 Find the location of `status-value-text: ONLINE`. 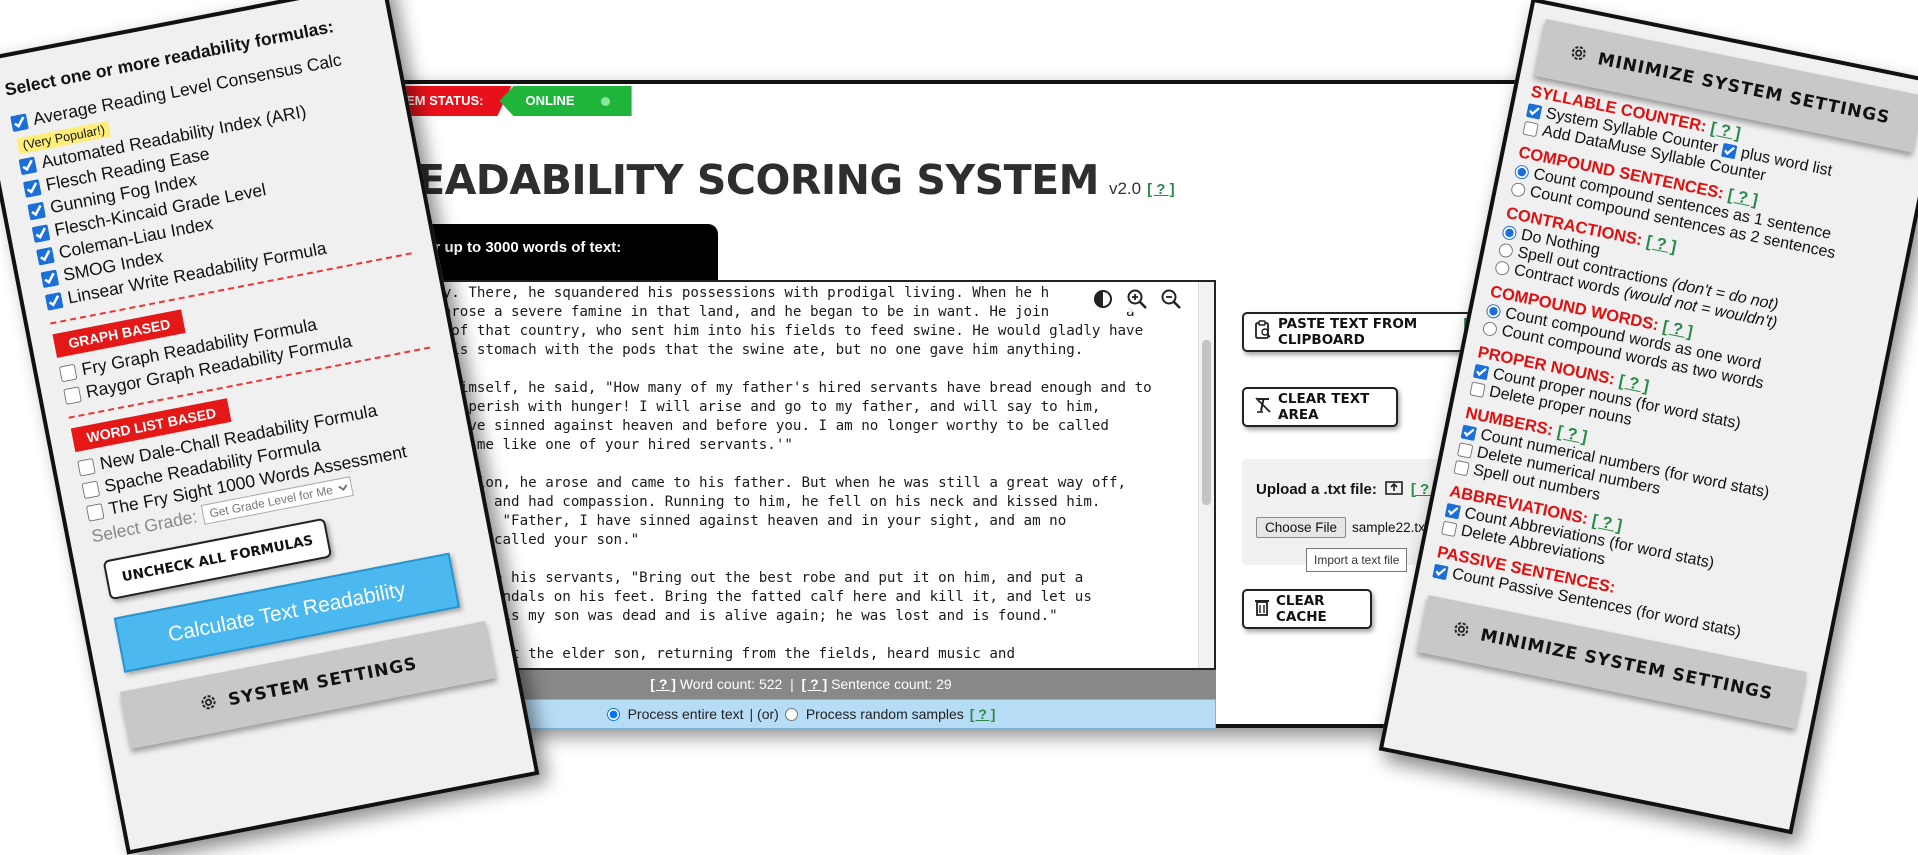

status-value-text: ONLINE is located at coordinates (550, 100).